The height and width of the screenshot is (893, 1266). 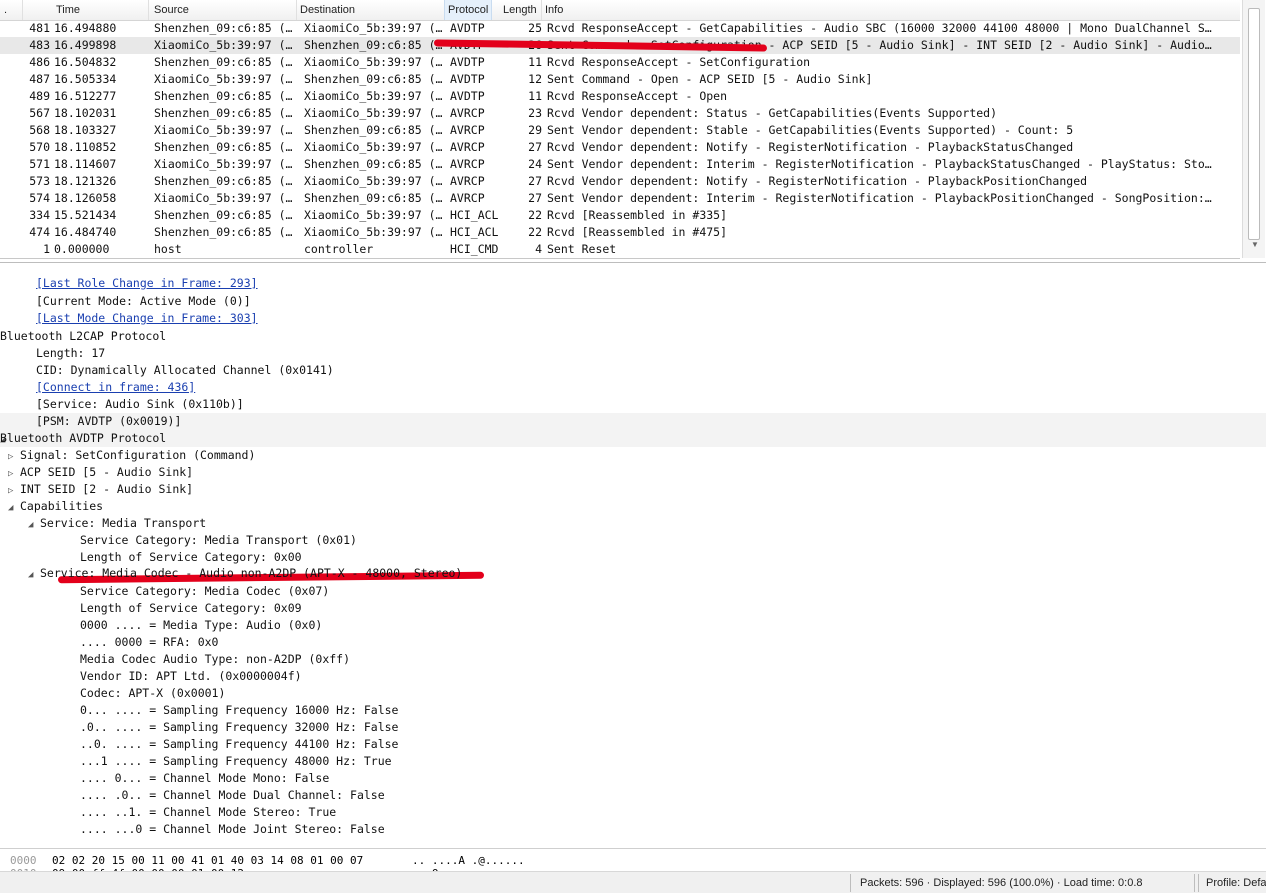 What do you see at coordinates (1198, 883) in the screenshot?
I see `status-divider` at bounding box center [1198, 883].